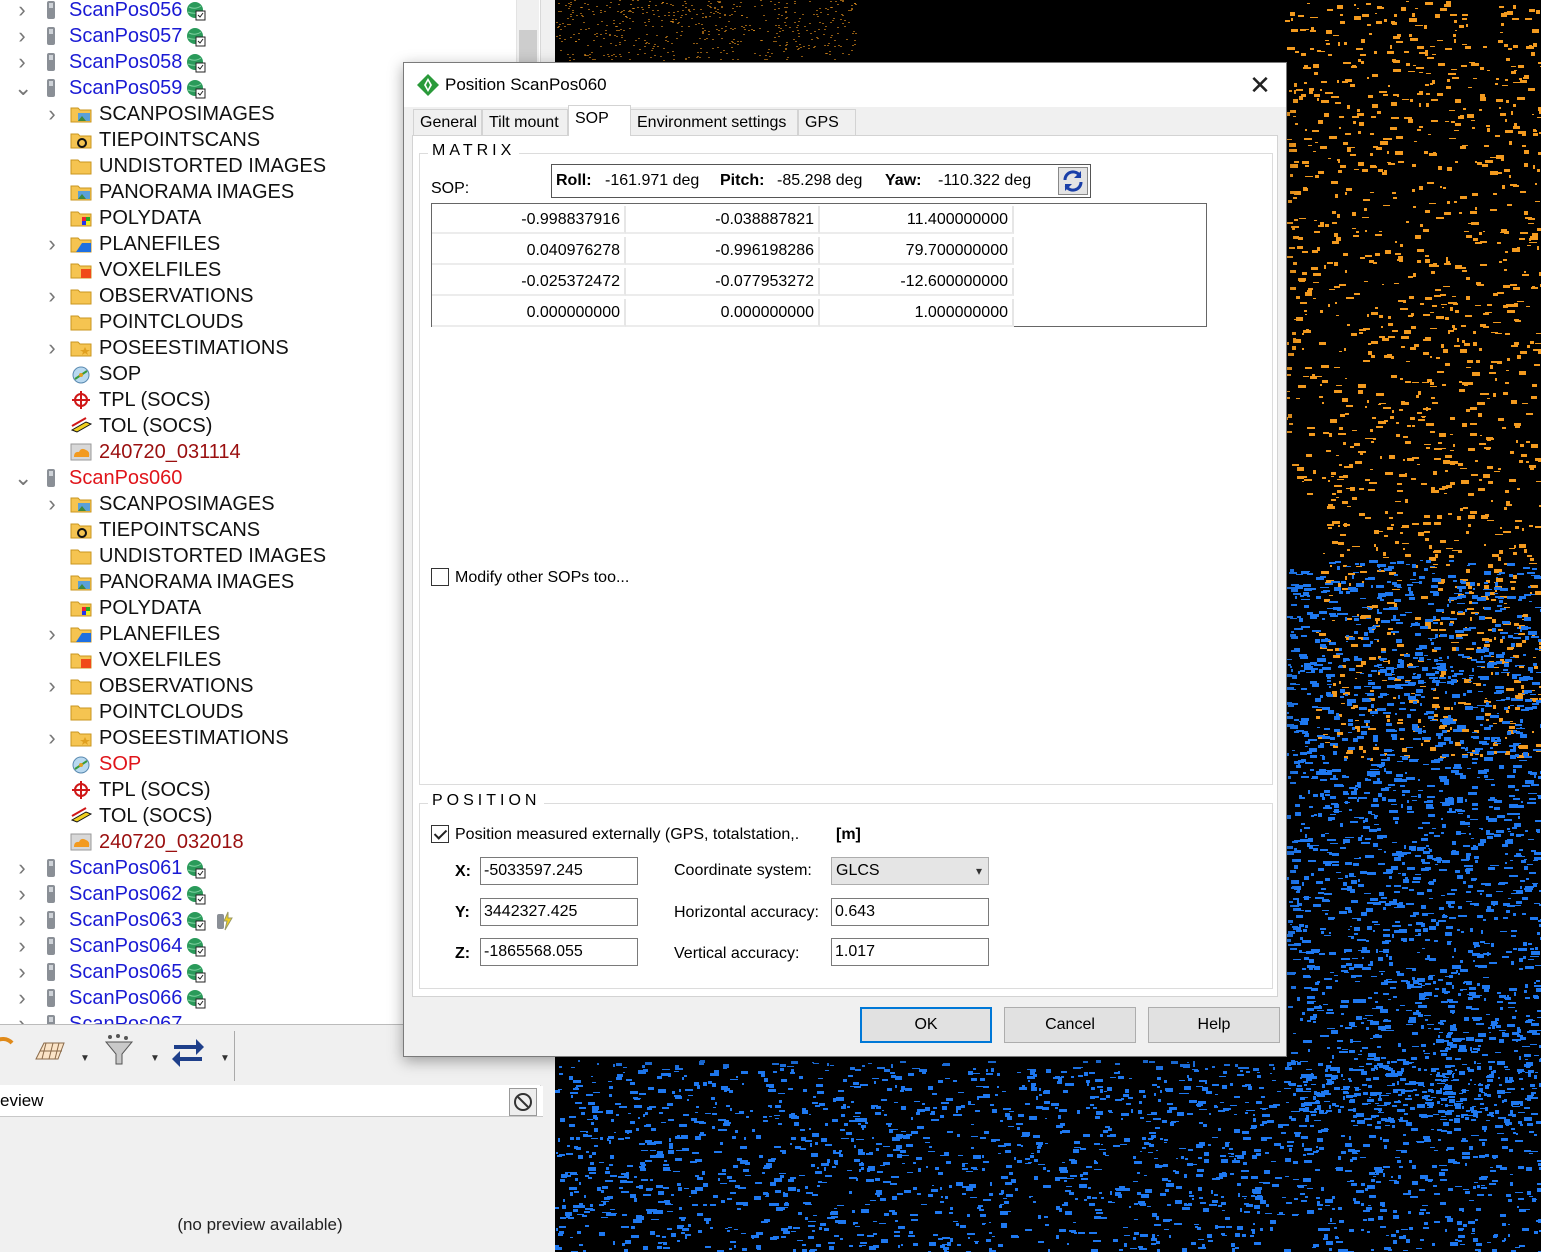  I want to click on rotate-icon, so click(11, 1051).